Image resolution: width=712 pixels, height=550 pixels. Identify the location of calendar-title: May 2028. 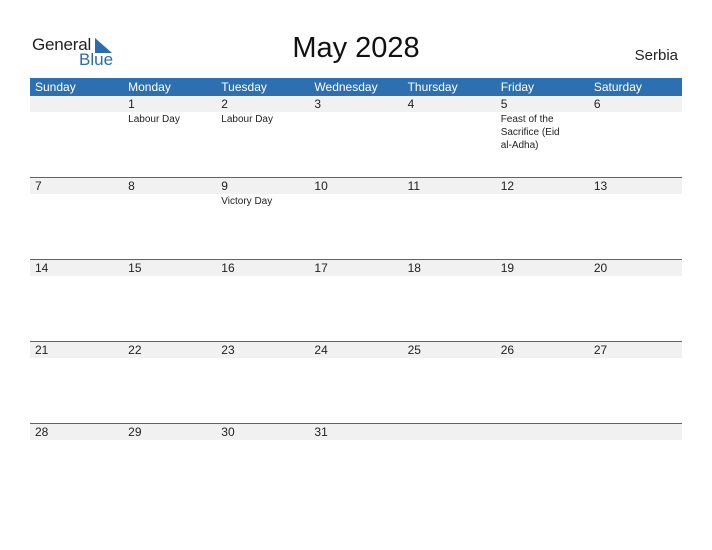
(356, 48).